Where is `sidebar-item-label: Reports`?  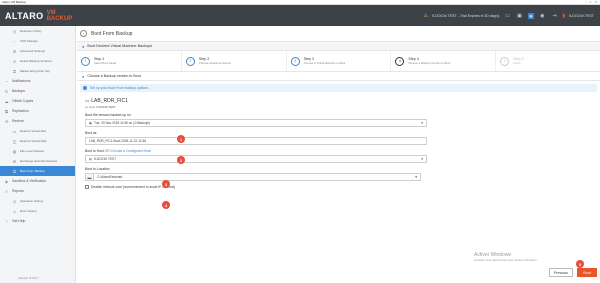
sidebar-item-label: Reports is located at coordinates (18, 191).